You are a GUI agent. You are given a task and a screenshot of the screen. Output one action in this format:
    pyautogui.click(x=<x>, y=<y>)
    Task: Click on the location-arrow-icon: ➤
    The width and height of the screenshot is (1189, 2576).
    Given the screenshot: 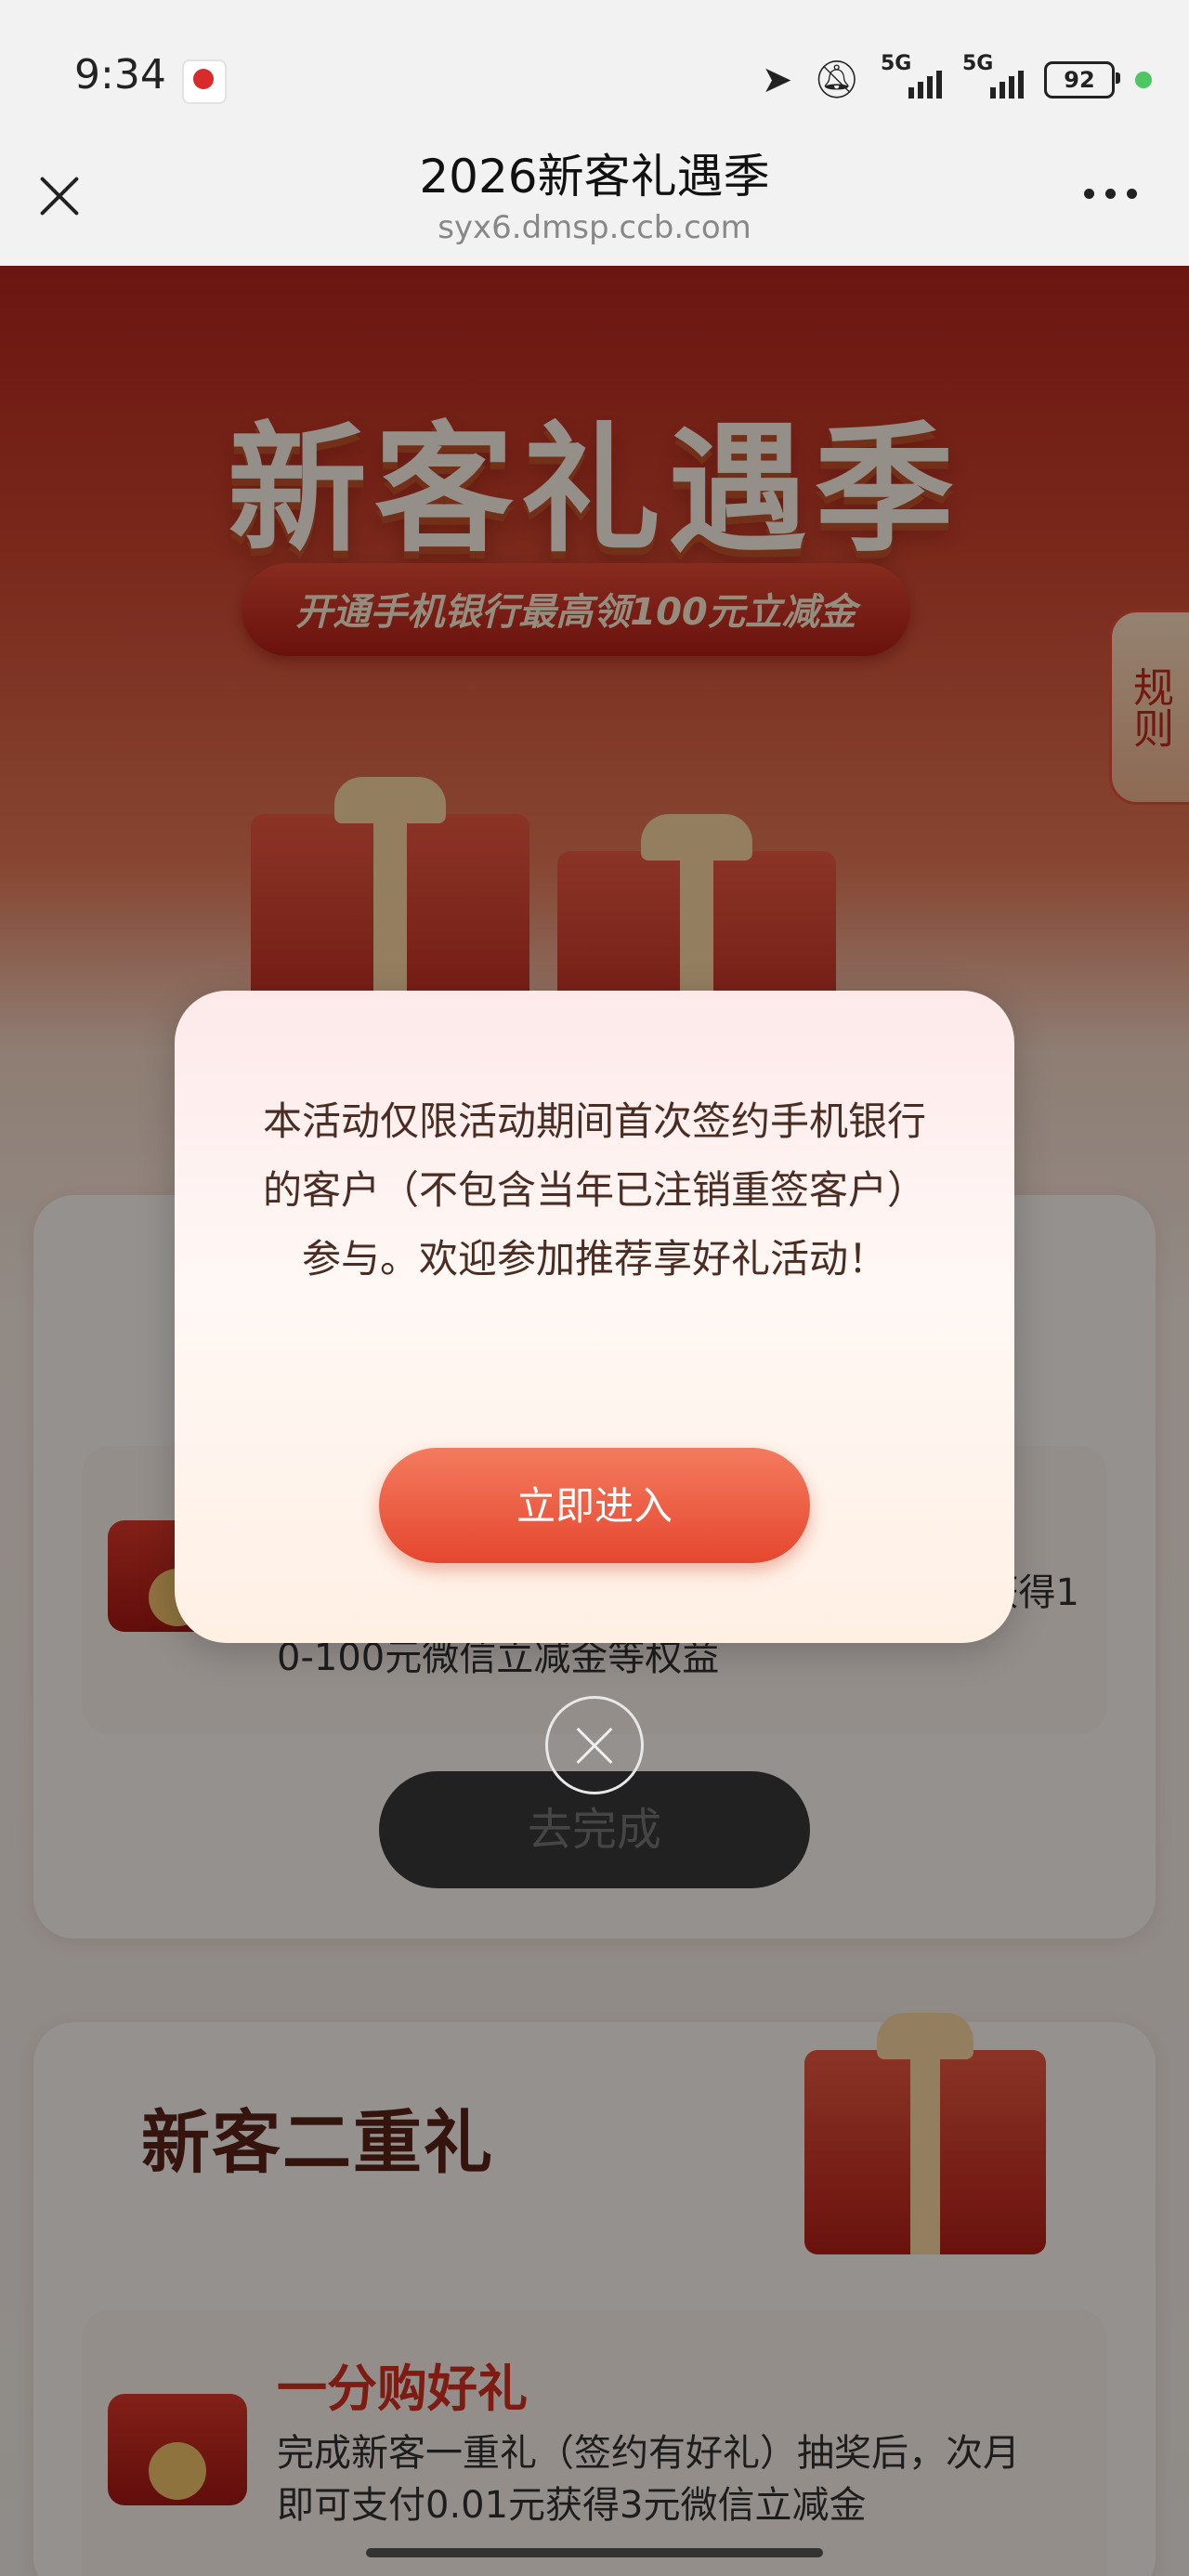 What is the action you would take?
    pyautogui.click(x=777, y=80)
    